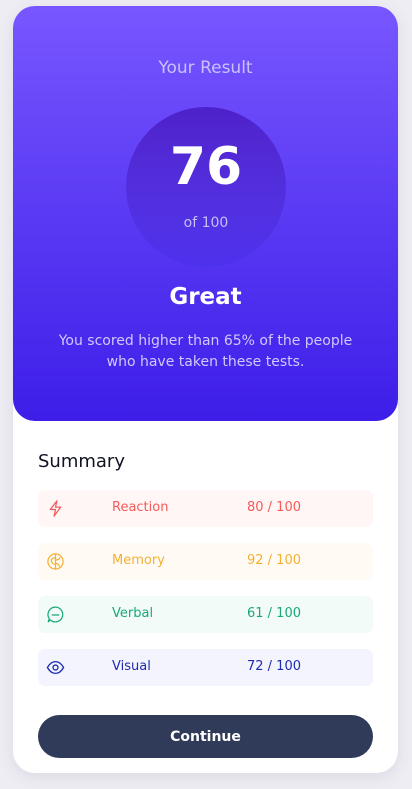 The image size is (412, 789). I want to click on eye-icon, so click(55, 667).